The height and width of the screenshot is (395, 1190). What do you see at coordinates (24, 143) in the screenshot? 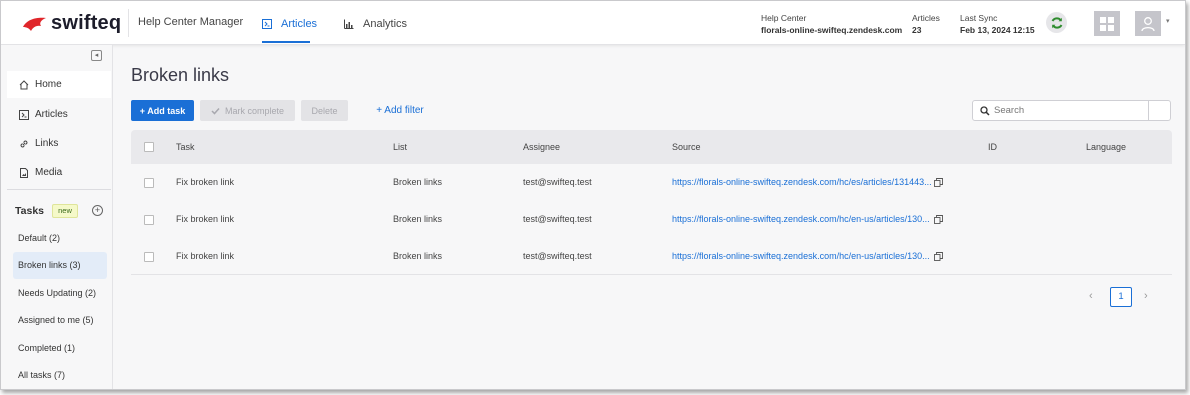
I see `link-icon` at bounding box center [24, 143].